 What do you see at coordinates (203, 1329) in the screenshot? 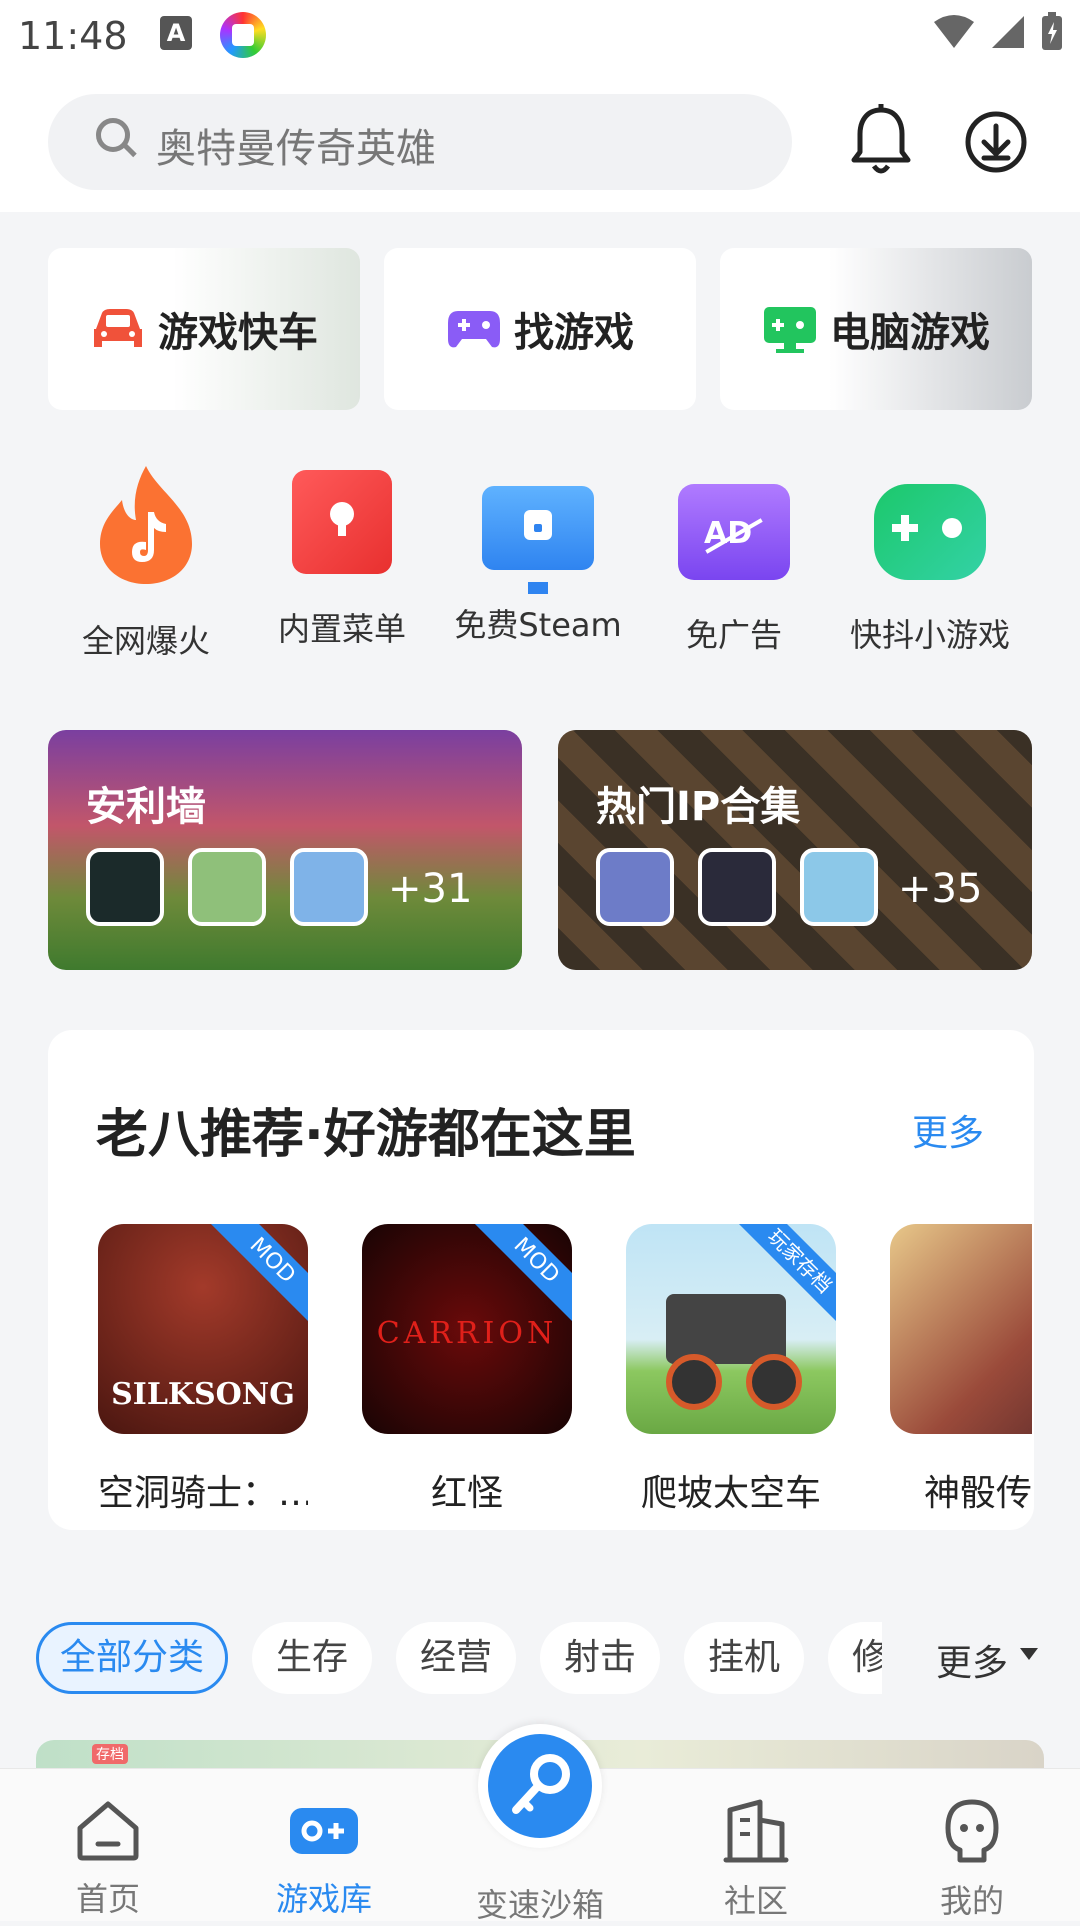
I see `game-cover: SILKSONG MOD` at bounding box center [203, 1329].